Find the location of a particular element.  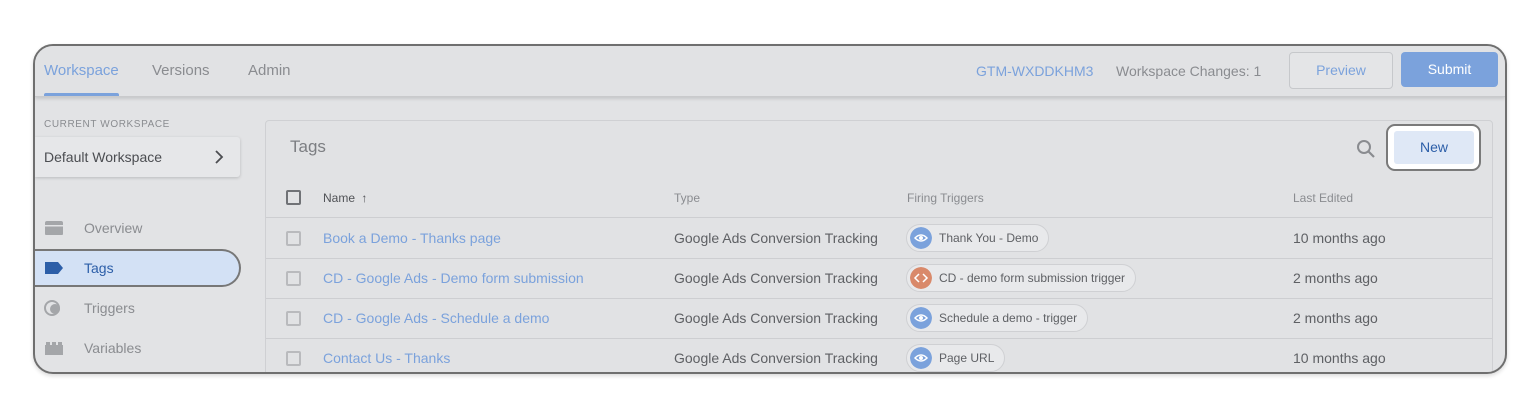

variables-icon is located at coordinates (54, 348).